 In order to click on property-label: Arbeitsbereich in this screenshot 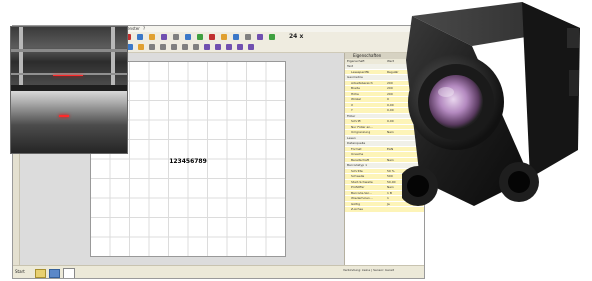, I will do `click(362, 82)`.